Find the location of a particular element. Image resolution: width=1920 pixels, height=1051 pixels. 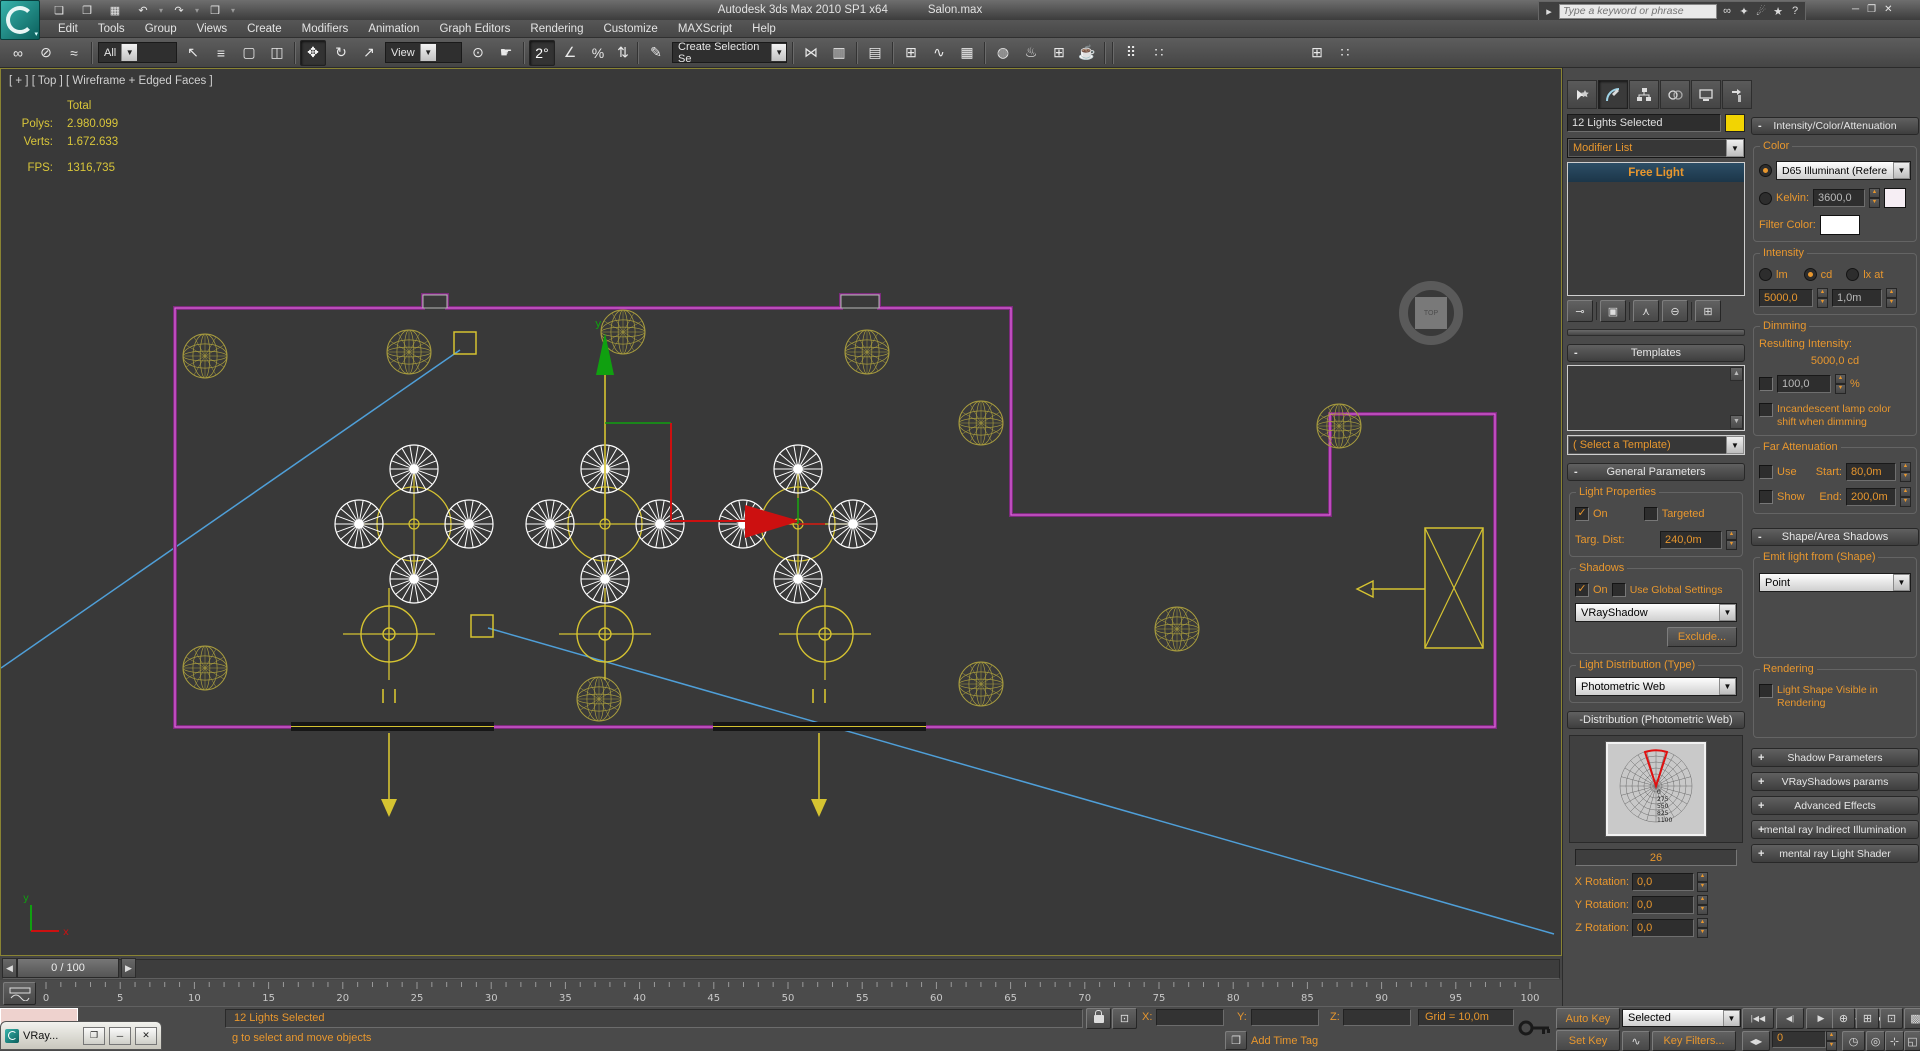

menu-help: Help is located at coordinates (764, 29).